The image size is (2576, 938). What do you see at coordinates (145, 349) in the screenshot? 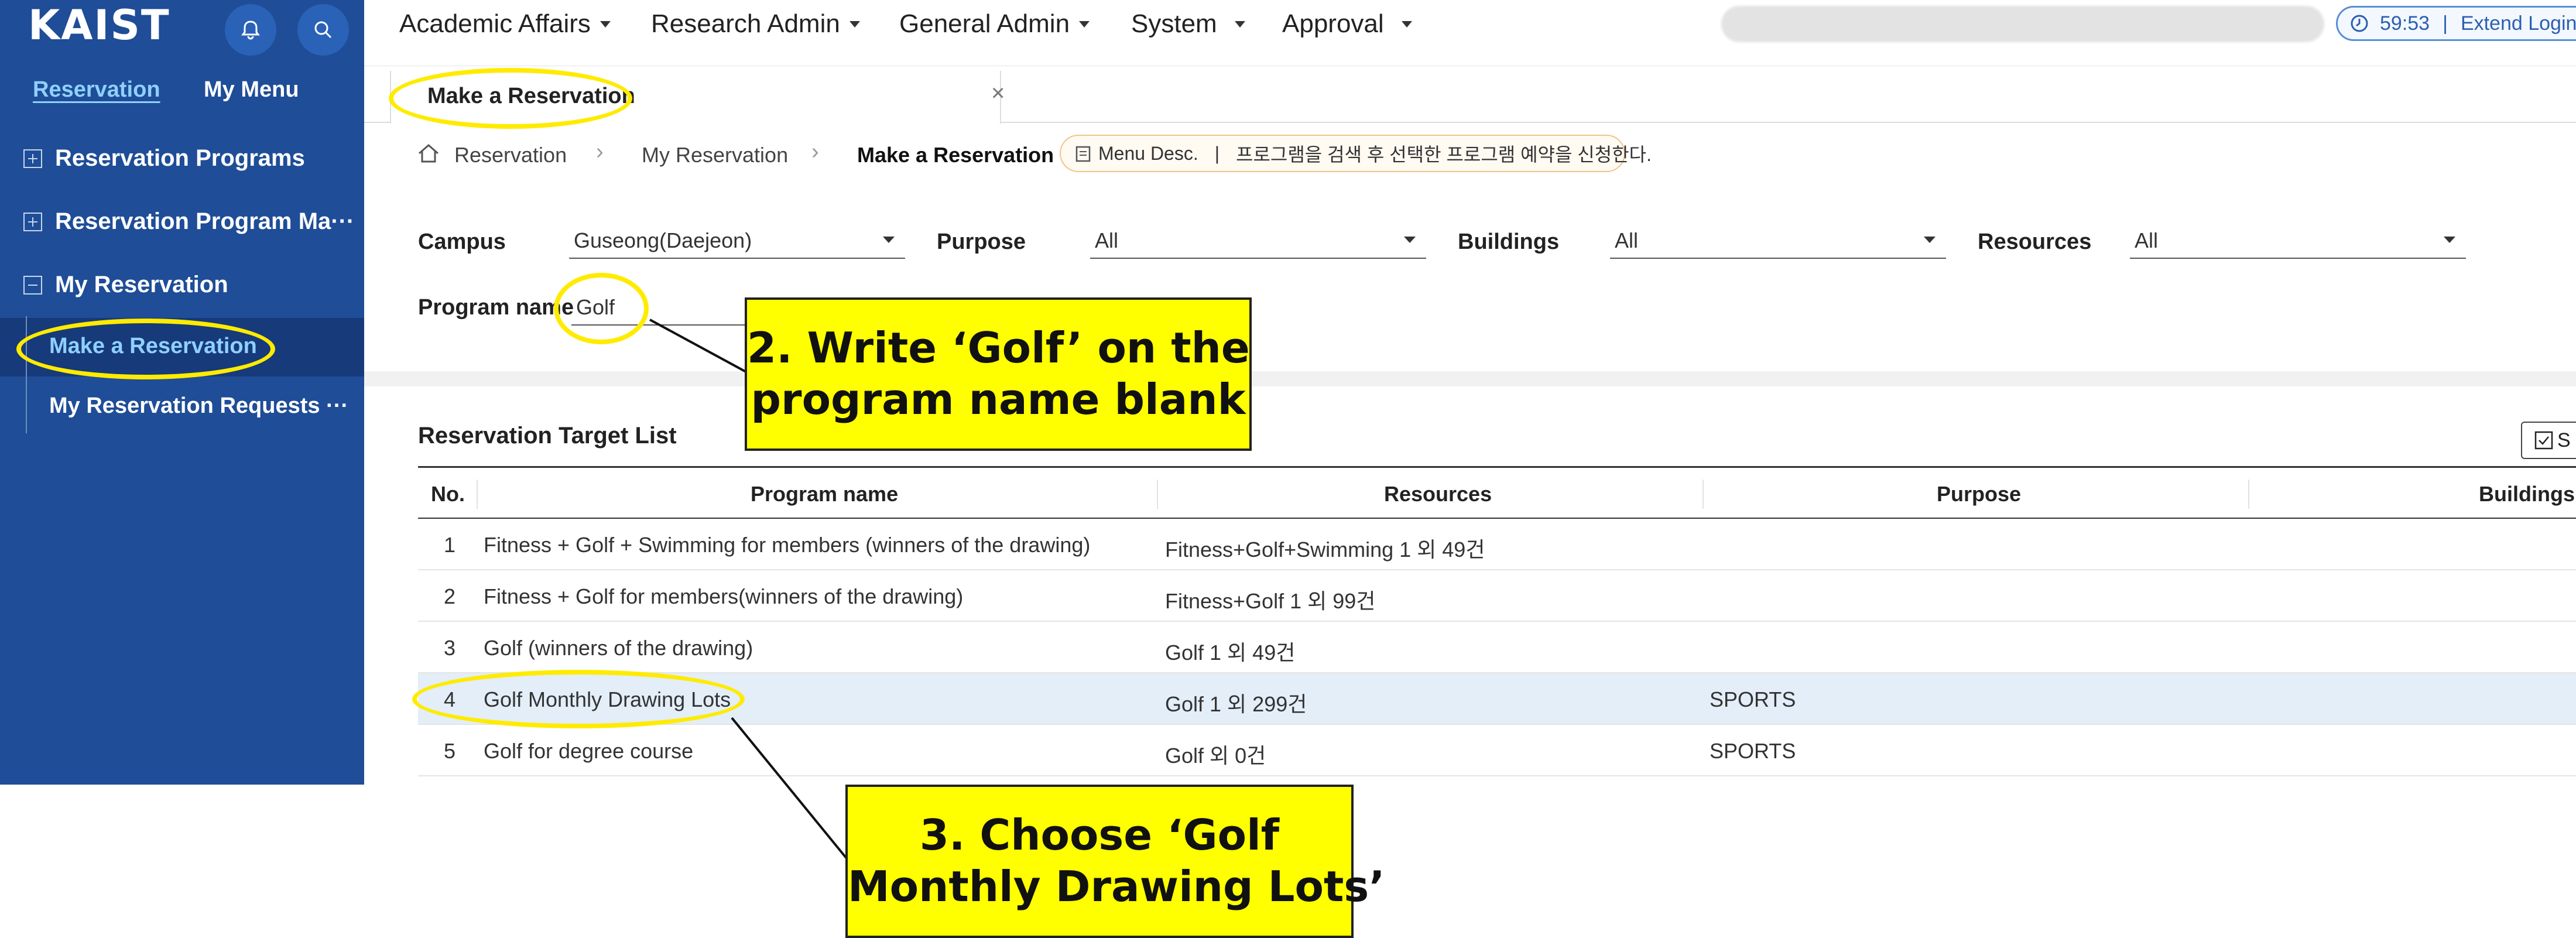
I see `highlight-ellipse-sidebar` at bounding box center [145, 349].